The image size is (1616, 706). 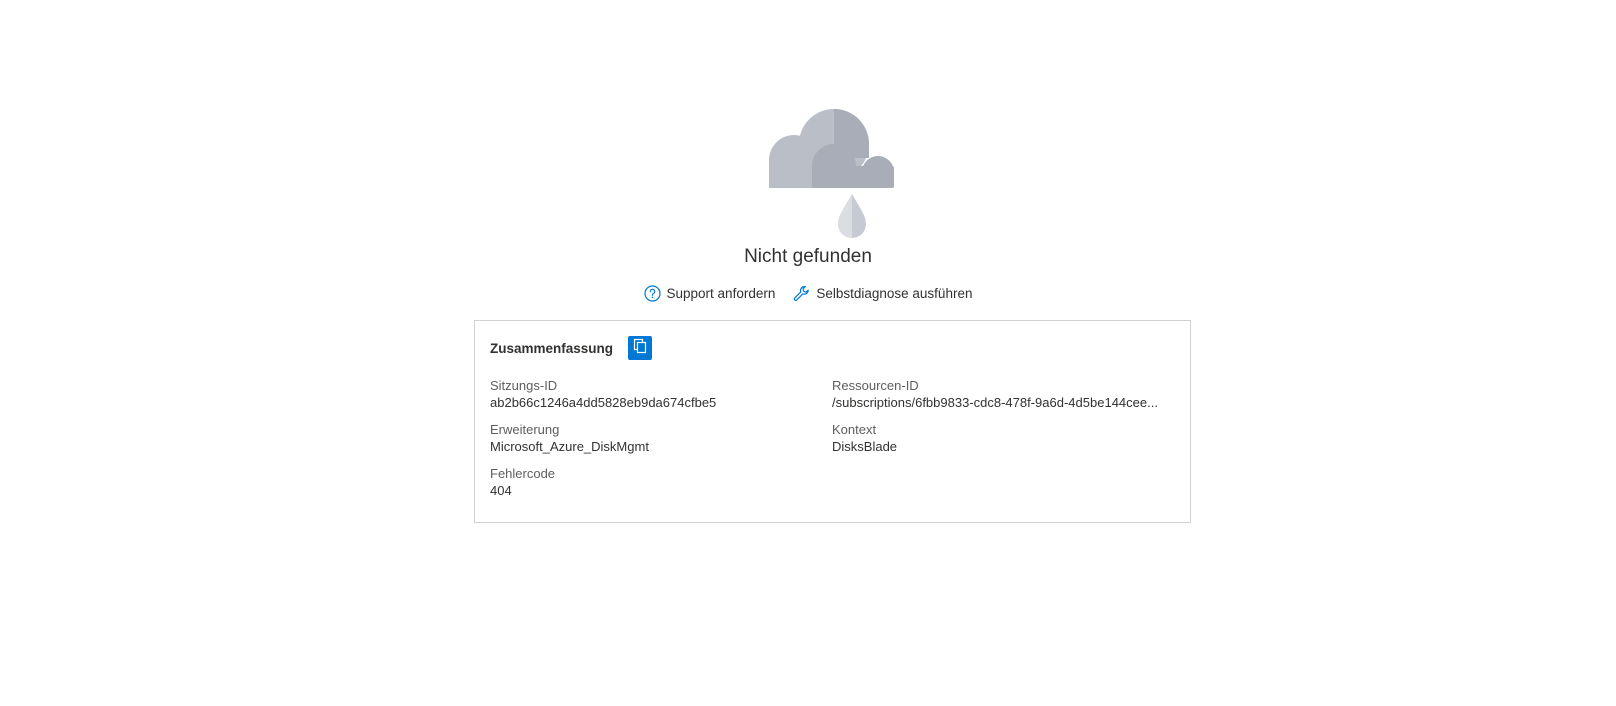 What do you see at coordinates (801, 293) in the screenshot?
I see `wrench-icon` at bounding box center [801, 293].